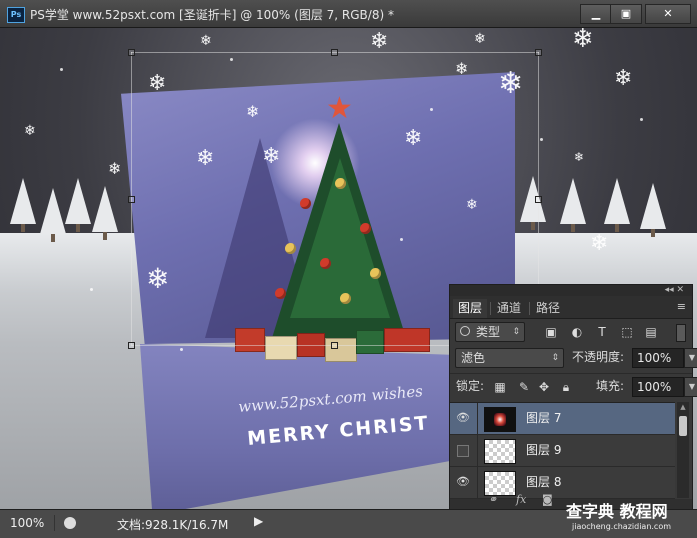 This screenshot has height=538, width=697. Describe the element at coordinates (521, 499) in the screenshot. I see `fx-icon: fx` at that location.